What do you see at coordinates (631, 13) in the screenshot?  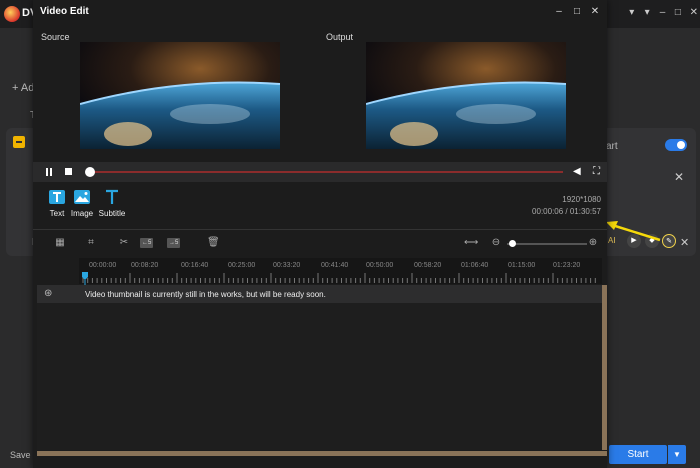 I see `shirt-icon: ▾` at bounding box center [631, 13].